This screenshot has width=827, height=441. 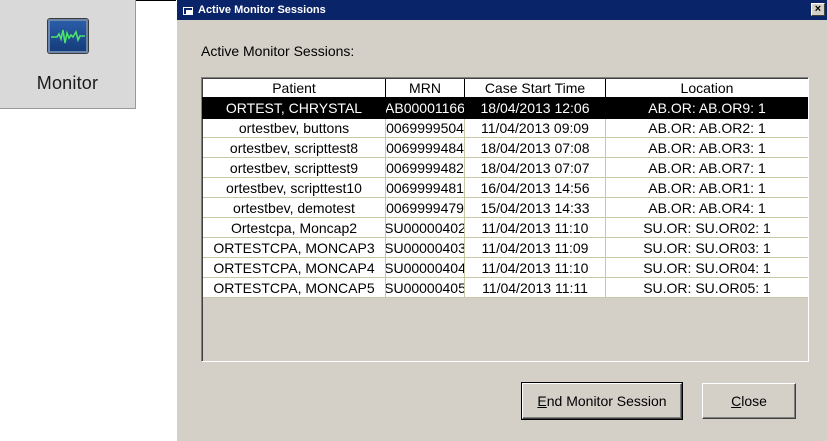 What do you see at coordinates (68, 54) in the screenshot?
I see `monitor-launcher-button: Monitor` at bounding box center [68, 54].